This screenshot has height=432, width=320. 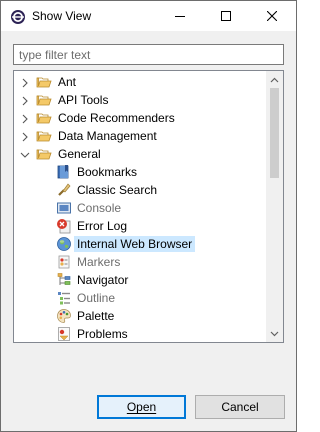 What do you see at coordinates (117, 190) in the screenshot?
I see `tree-item-label: Classic Search` at bounding box center [117, 190].